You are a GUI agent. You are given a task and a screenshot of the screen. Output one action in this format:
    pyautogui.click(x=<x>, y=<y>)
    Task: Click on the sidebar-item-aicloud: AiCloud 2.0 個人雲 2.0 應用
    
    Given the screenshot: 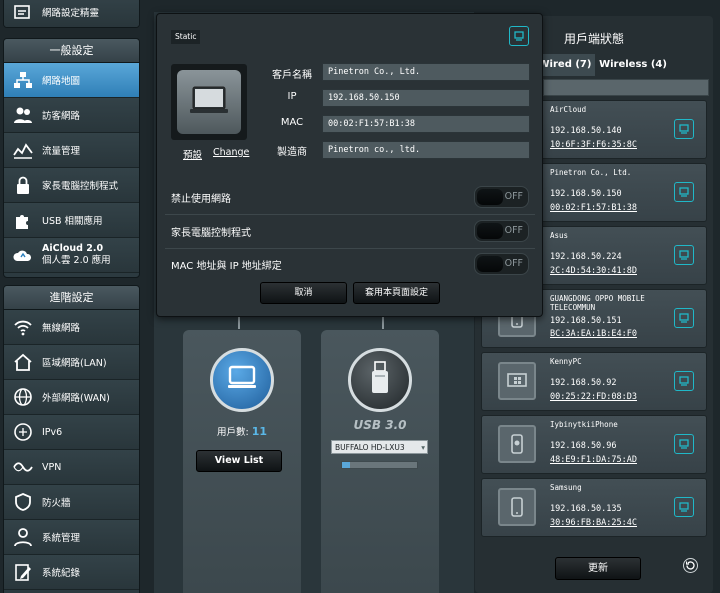 What is the action you would take?
    pyautogui.click(x=71, y=255)
    